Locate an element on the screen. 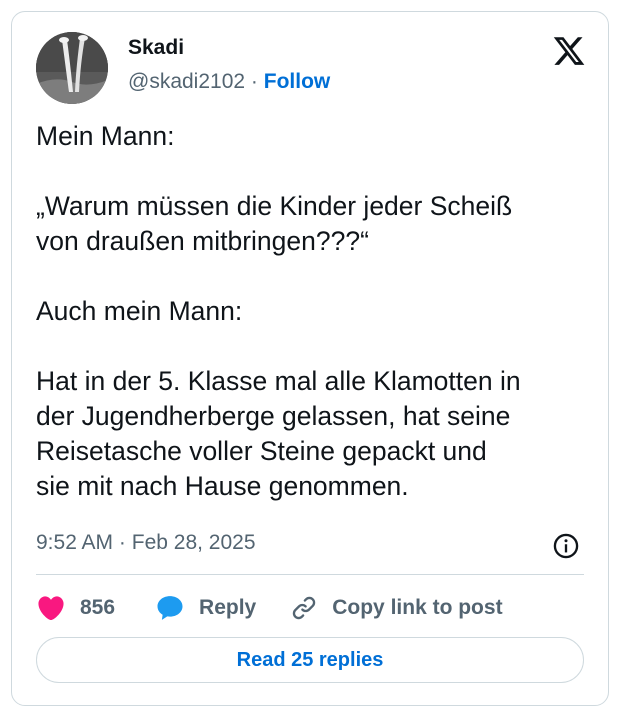  info-icon is located at coordinates (566, 546).